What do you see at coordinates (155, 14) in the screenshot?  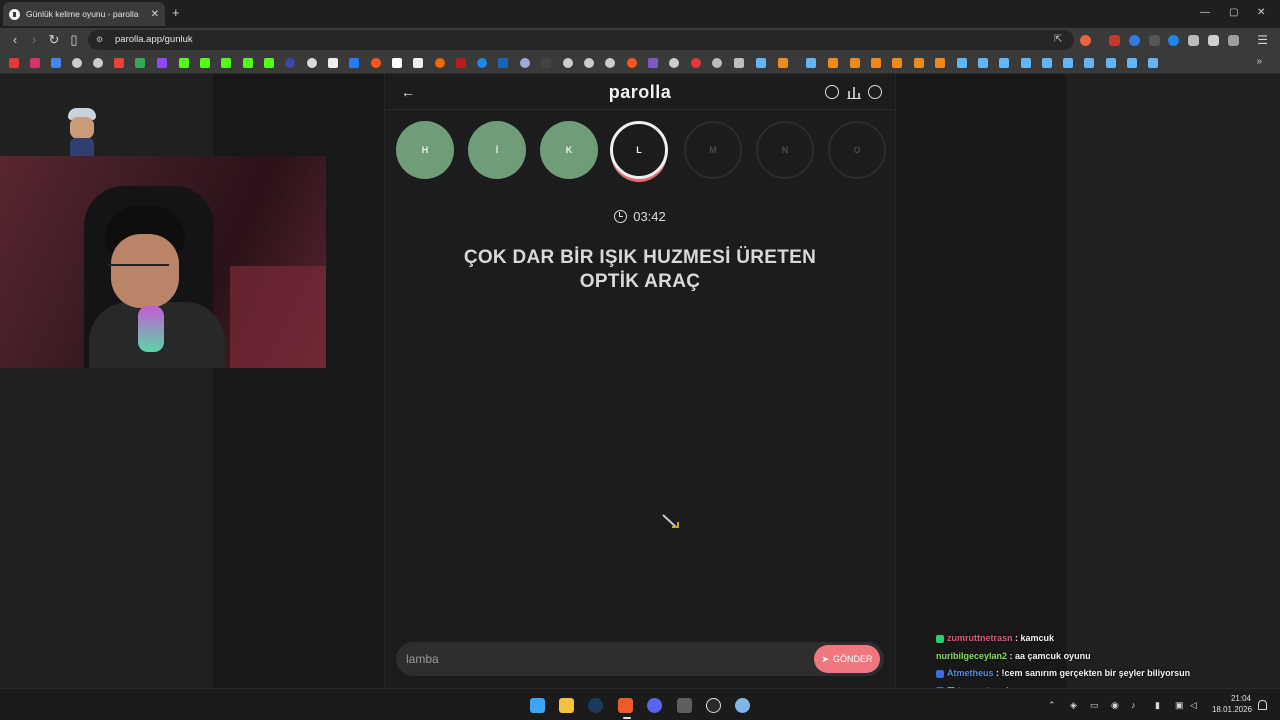 I see `tab-close-icon: ✕` at bounding box center [155, 14].